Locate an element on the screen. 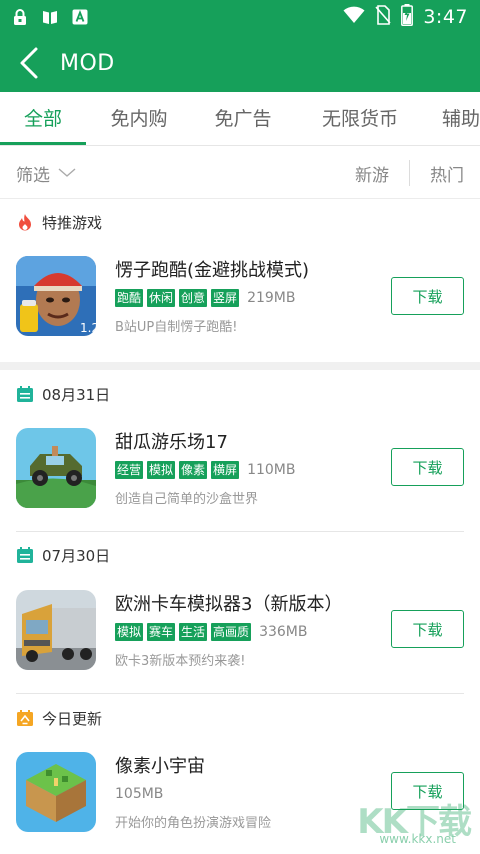  battery-charging-icon is located at coordinates (407, 17).